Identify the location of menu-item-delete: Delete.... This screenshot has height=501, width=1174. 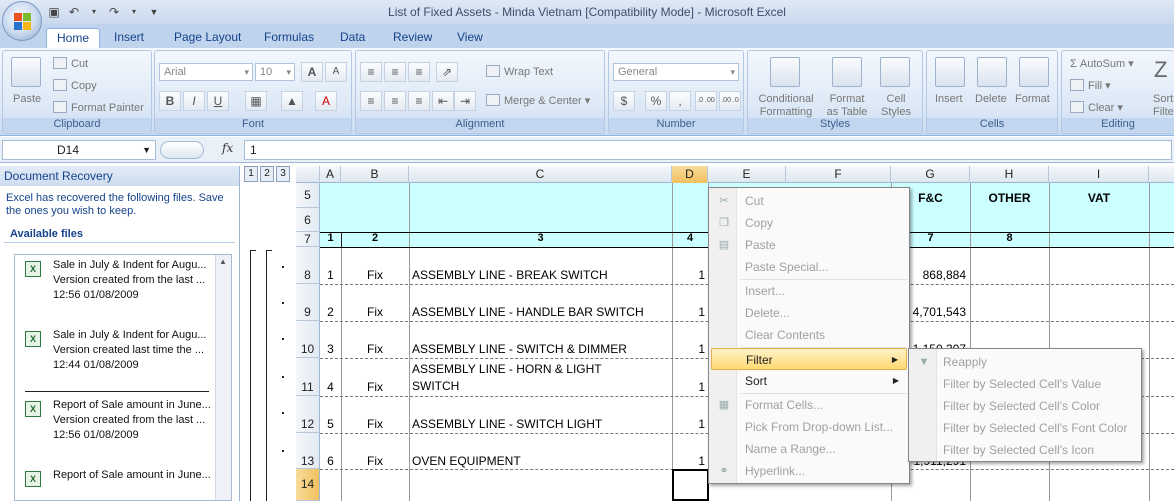
(809, 313).